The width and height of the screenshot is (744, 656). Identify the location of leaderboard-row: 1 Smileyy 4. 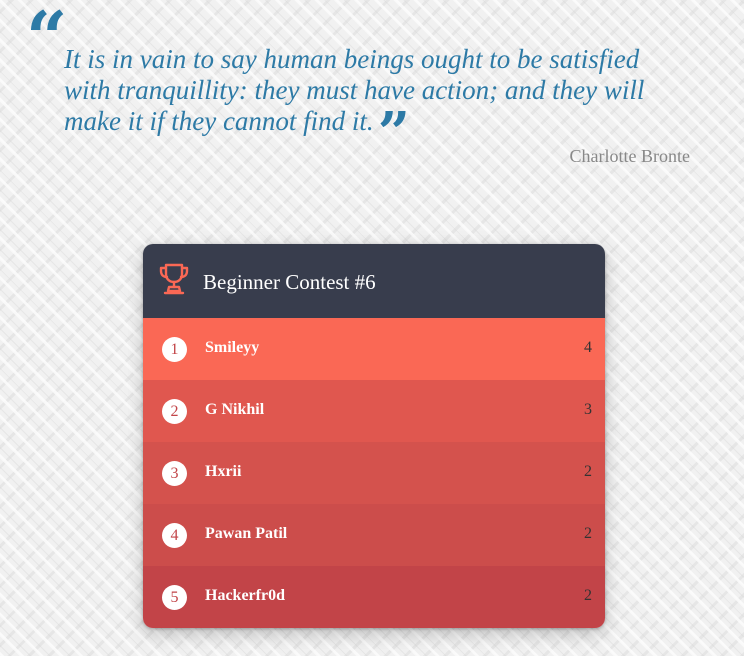
(374, 349).